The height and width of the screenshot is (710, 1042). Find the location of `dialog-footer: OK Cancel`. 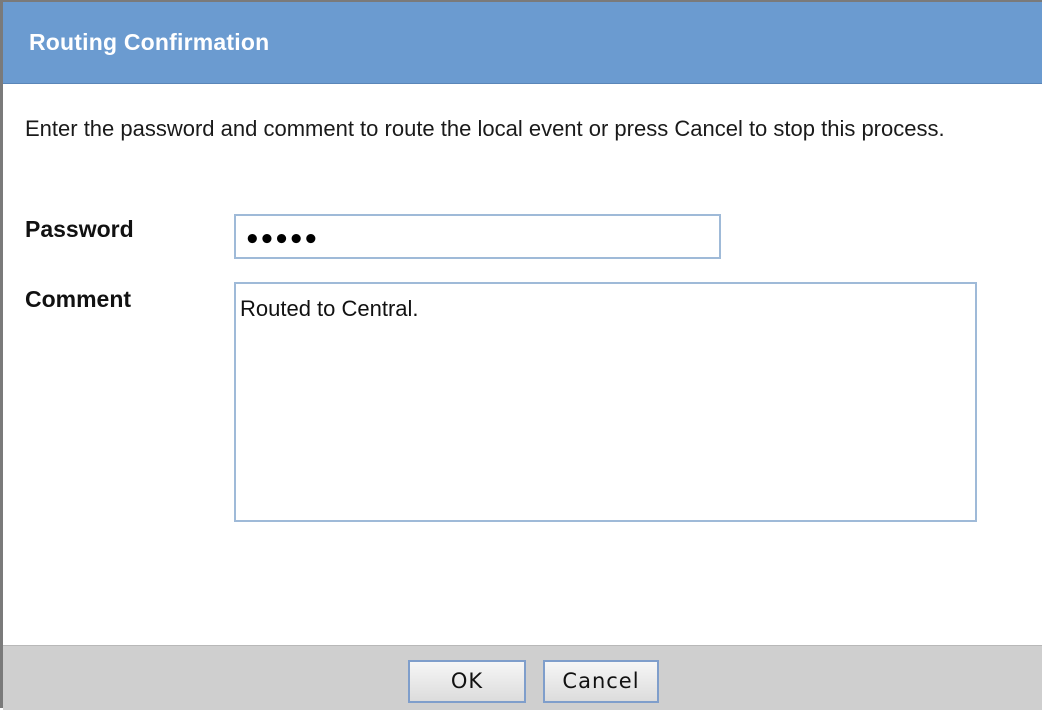

dialog-footer: OK Cancel is located at coordinates (522, 677).